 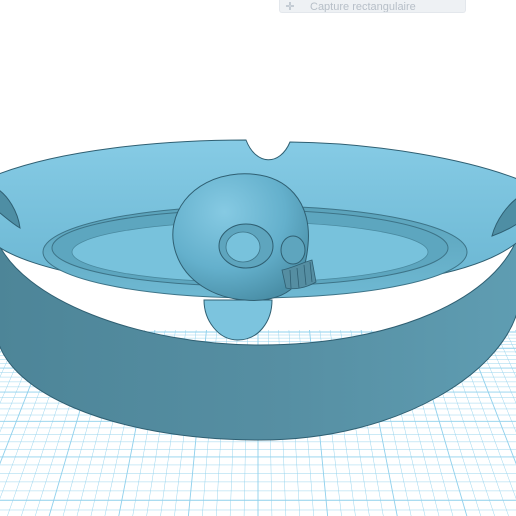 I want to click on capture-label: Capture rectangulaire, so click(x=363, y=7).